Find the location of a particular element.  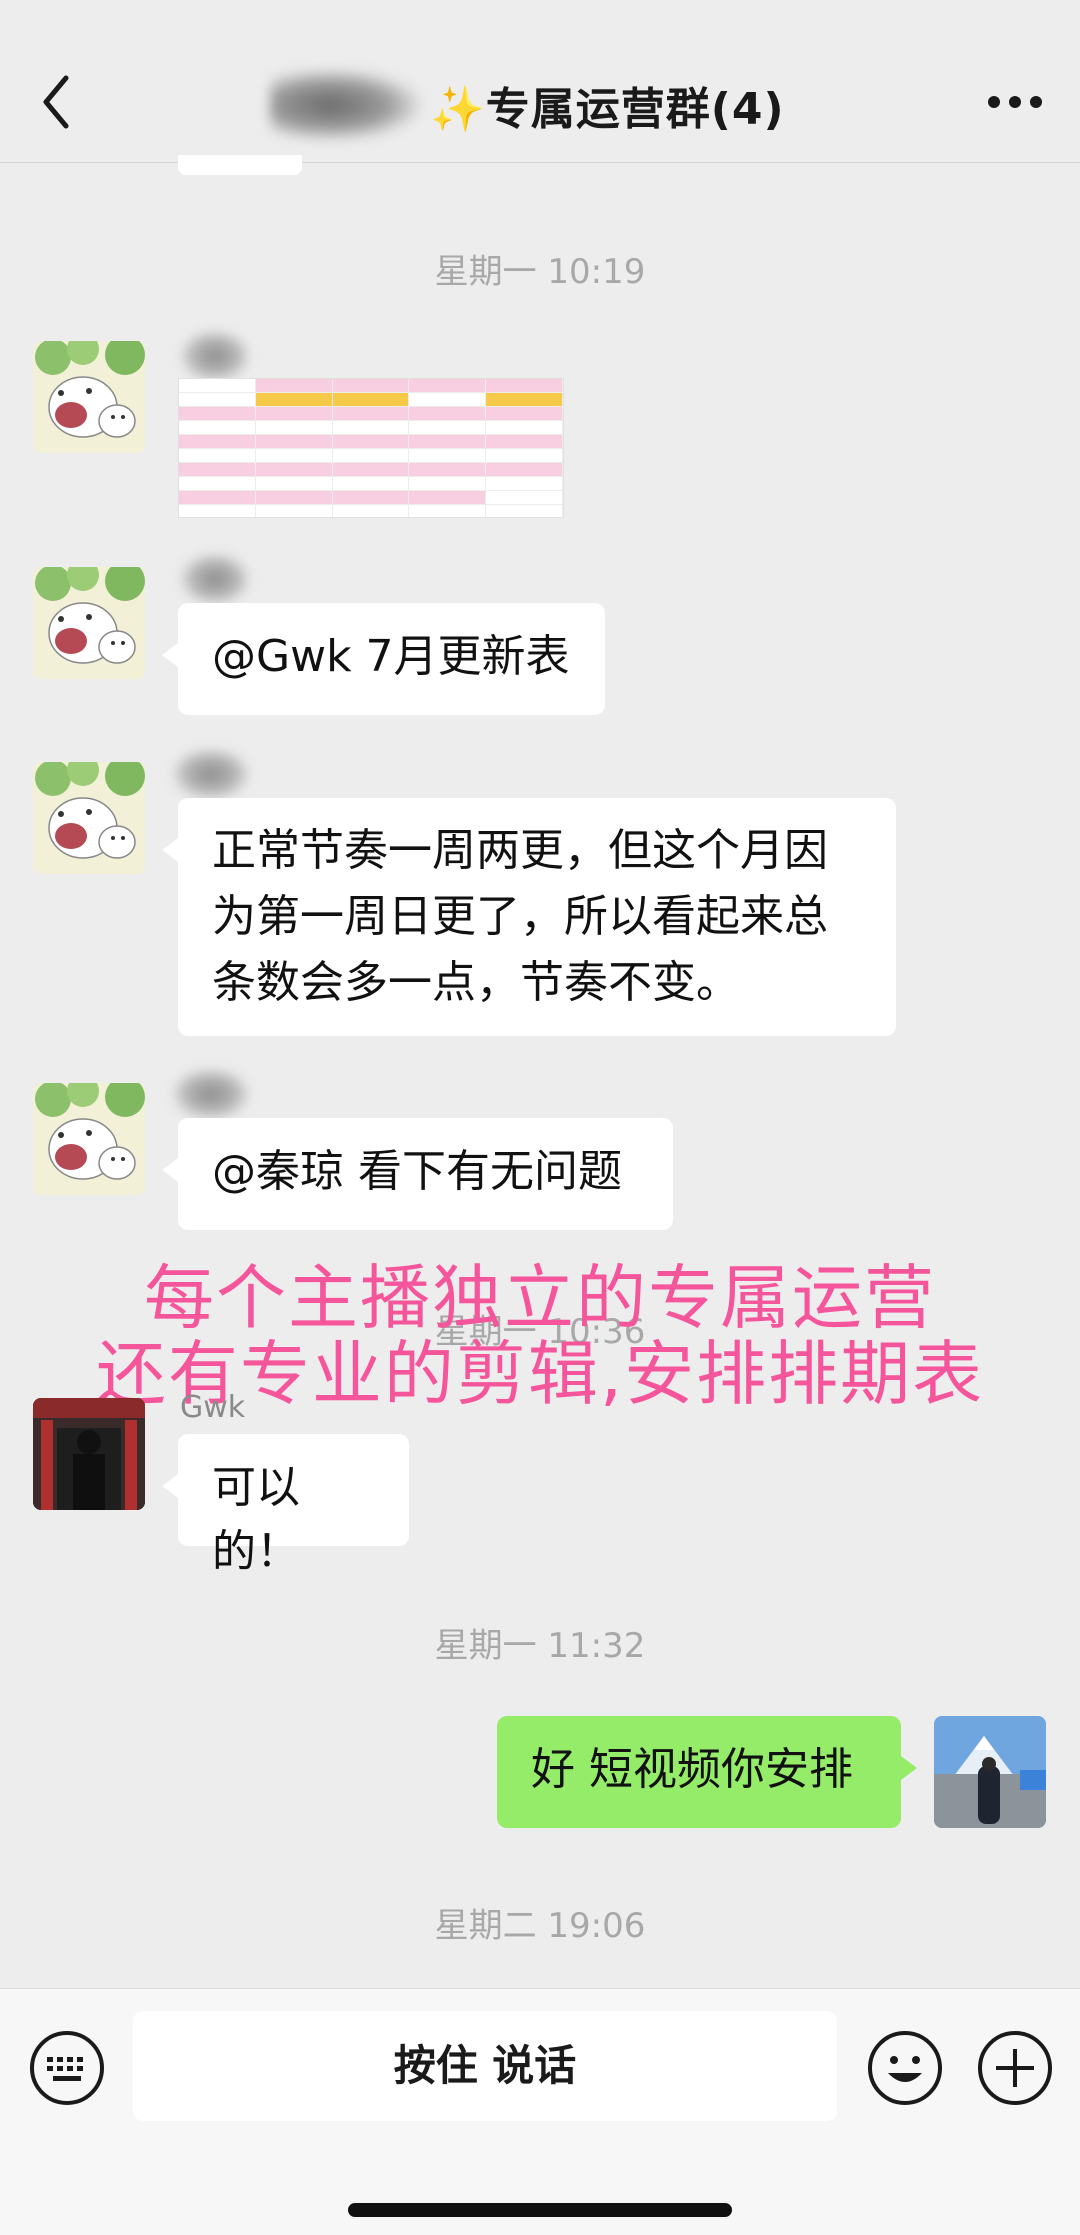

own-avatar is located at coordinates (990, 1772).